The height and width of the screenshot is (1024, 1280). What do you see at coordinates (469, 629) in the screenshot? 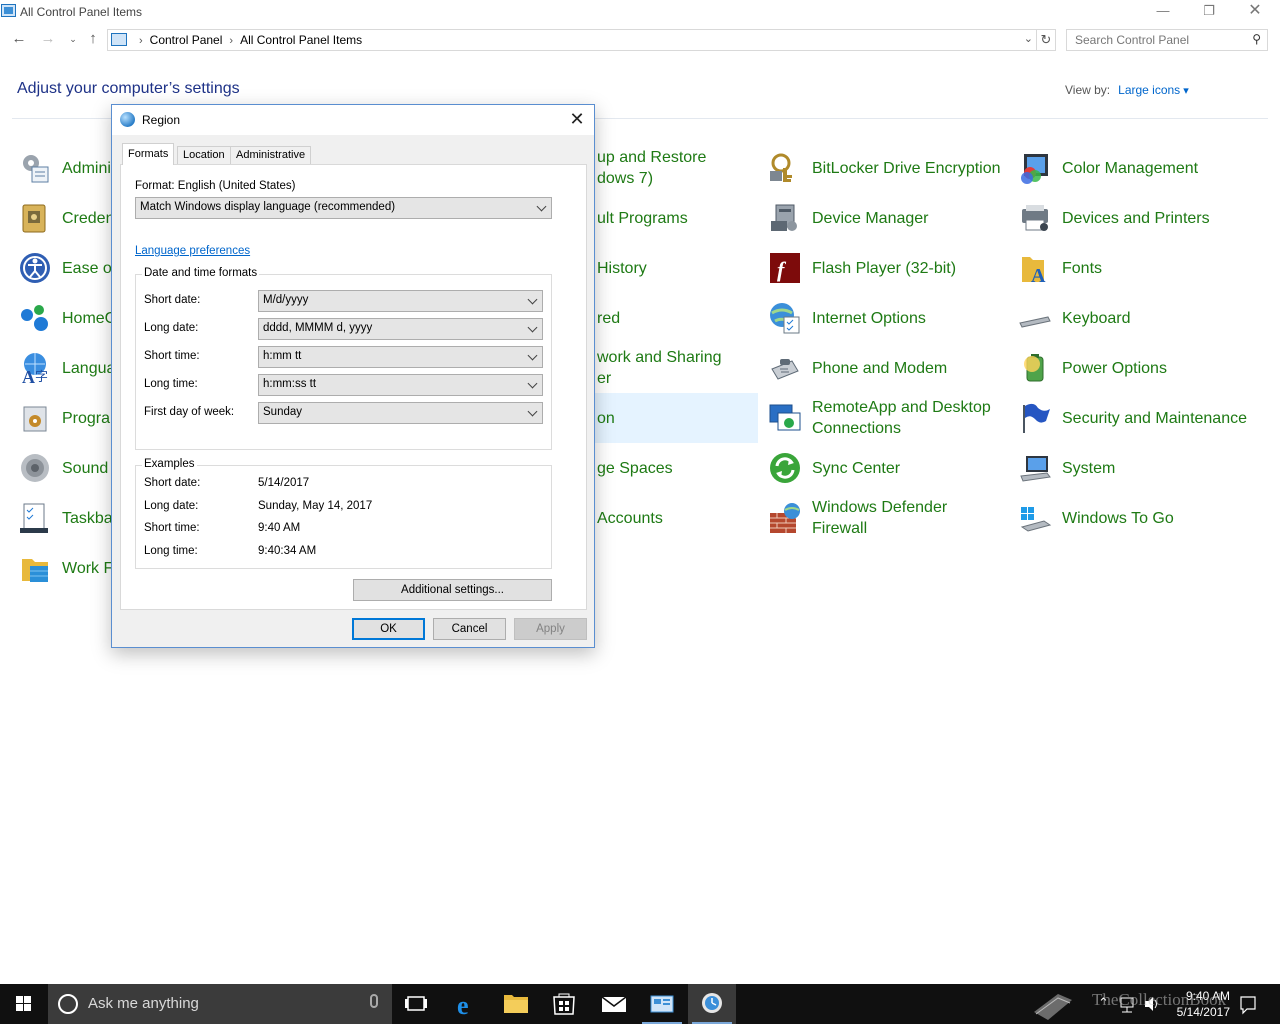
I see `cancel-button: Cancel` at bounding box center [469, 629].